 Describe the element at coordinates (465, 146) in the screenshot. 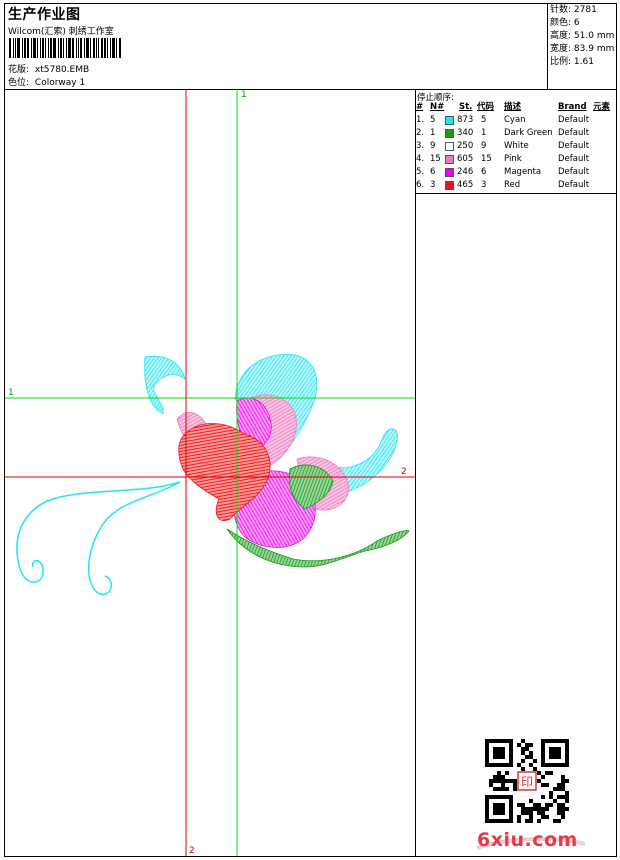

I see `row-stitches: 250` at that location.